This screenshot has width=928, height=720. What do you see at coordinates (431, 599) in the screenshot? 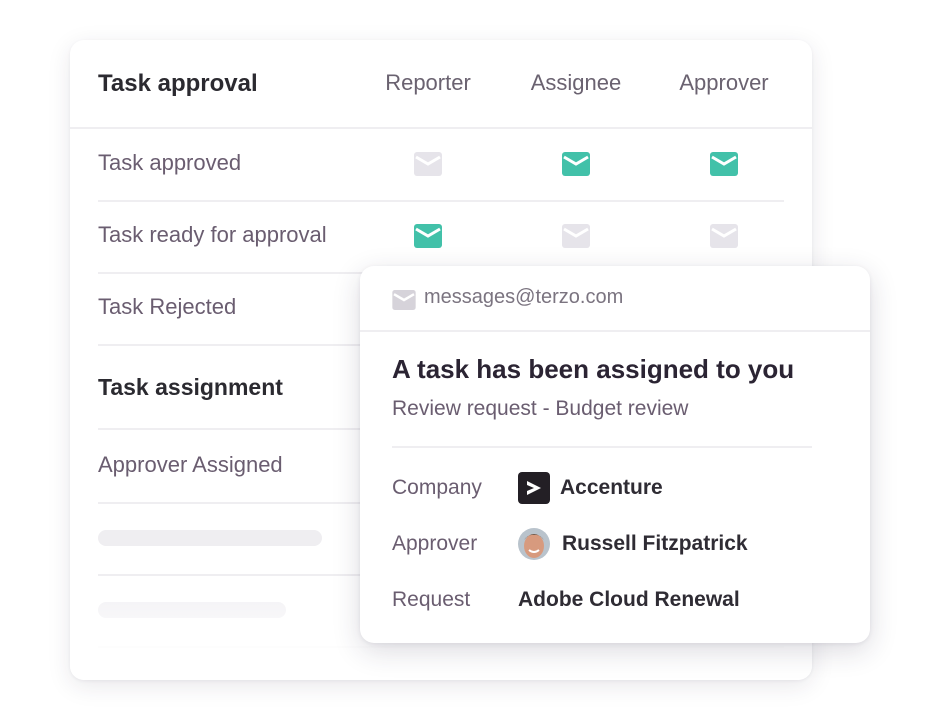
I see `detail-label-request: Request` at bounding box center [431, 599].